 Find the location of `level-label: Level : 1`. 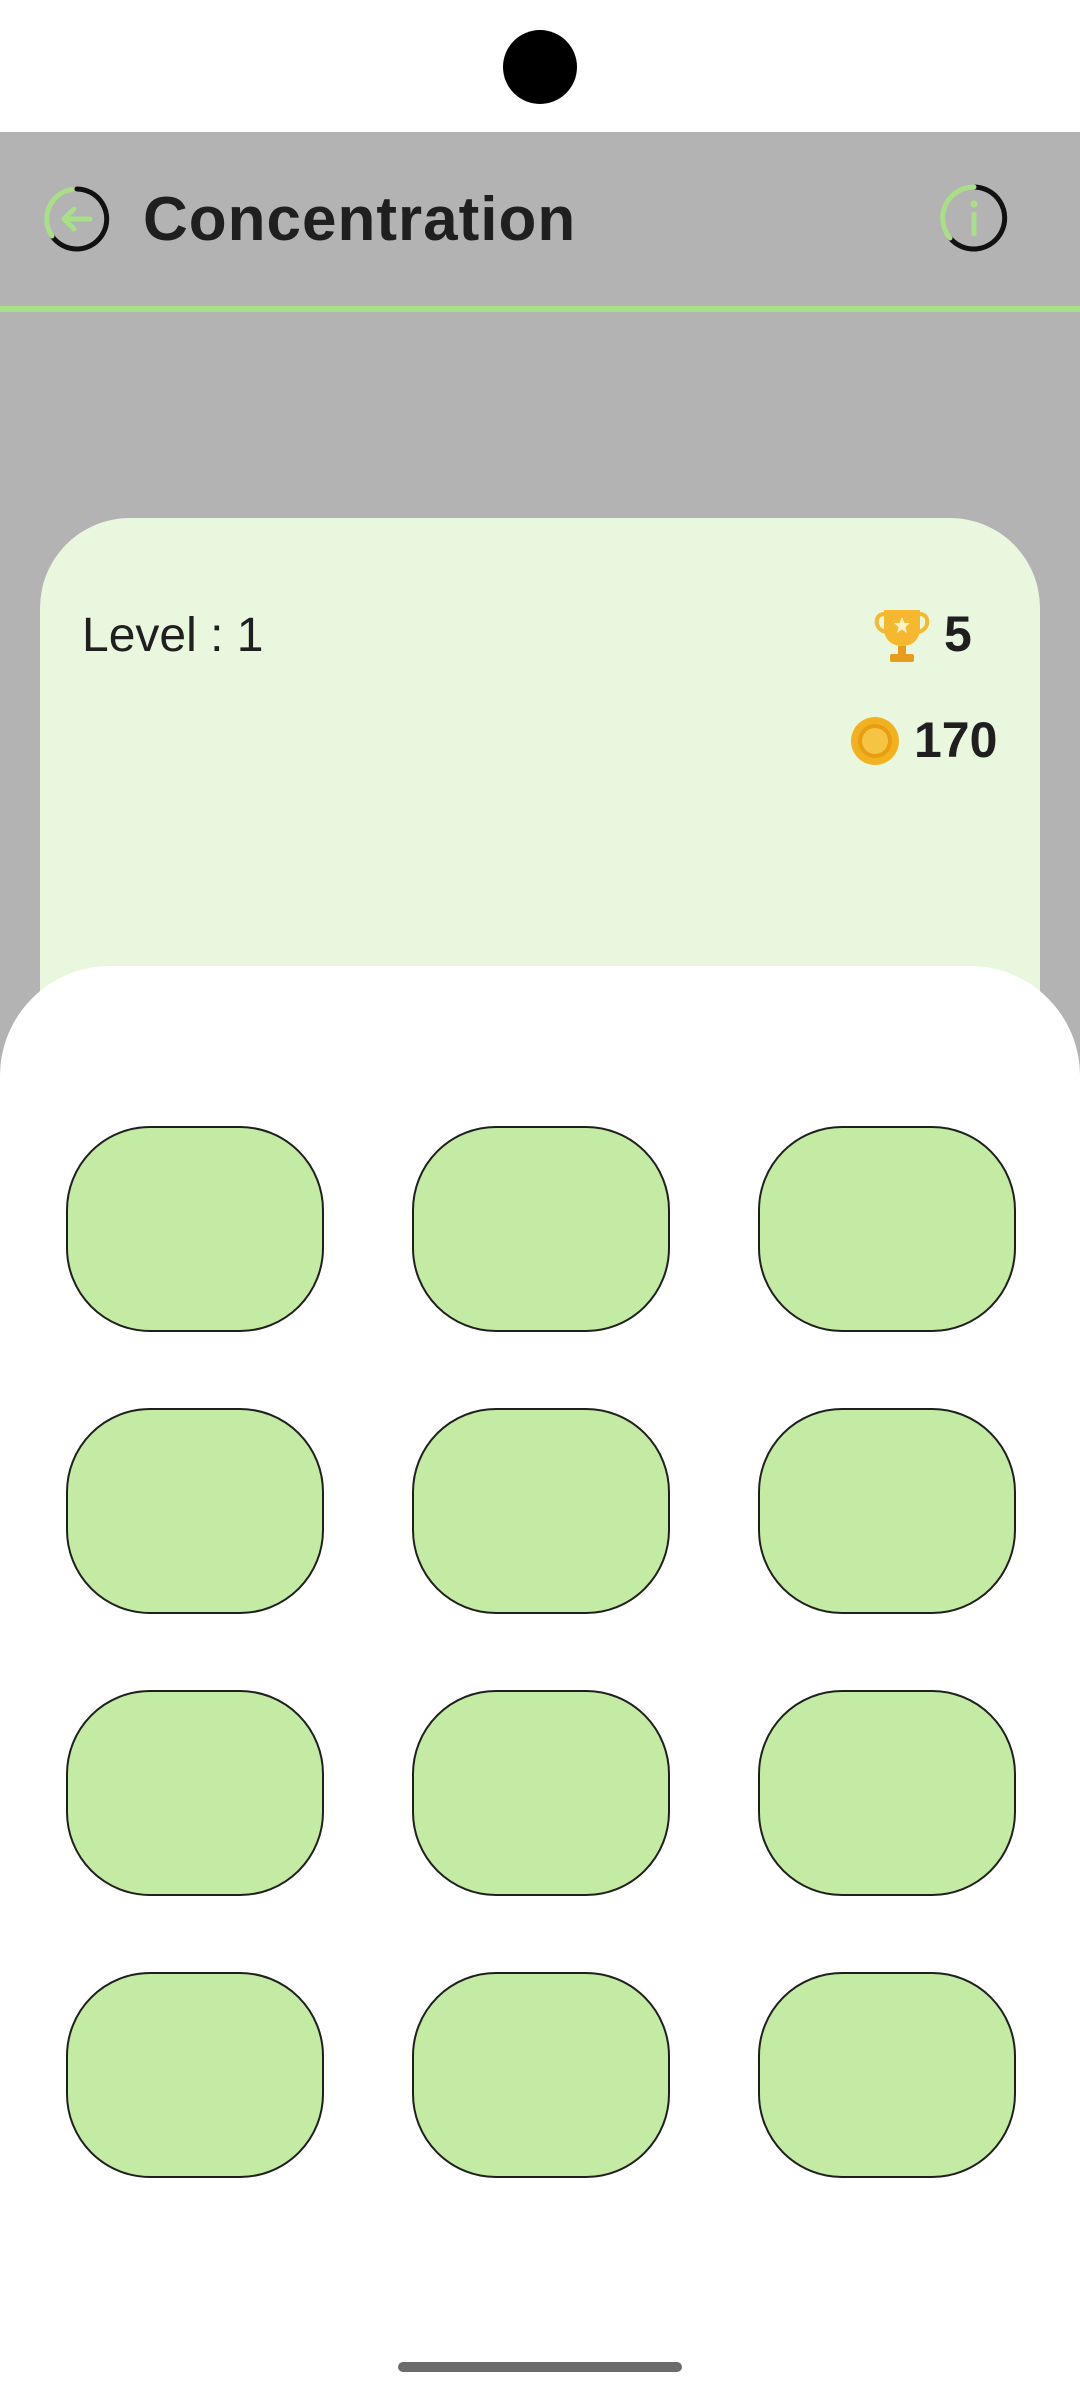

level-label: Level : 1 is located at coordinates (173, 635).